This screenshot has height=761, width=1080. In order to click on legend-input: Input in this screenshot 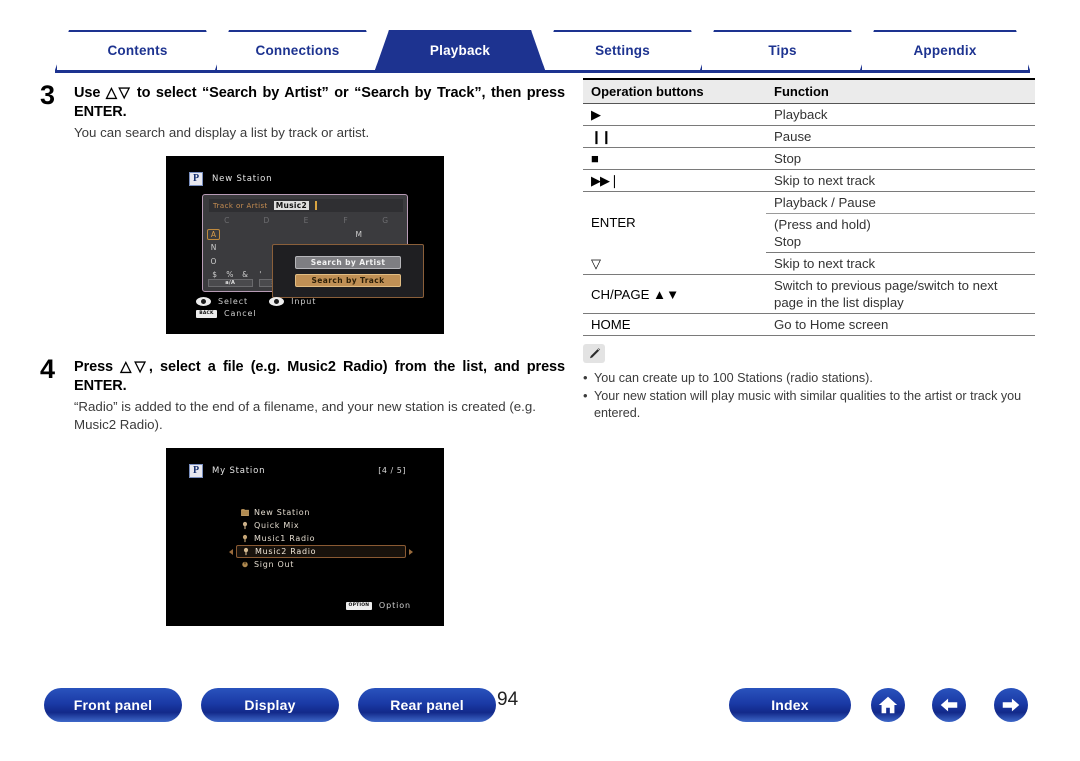, I will do `click(292, 301)`.